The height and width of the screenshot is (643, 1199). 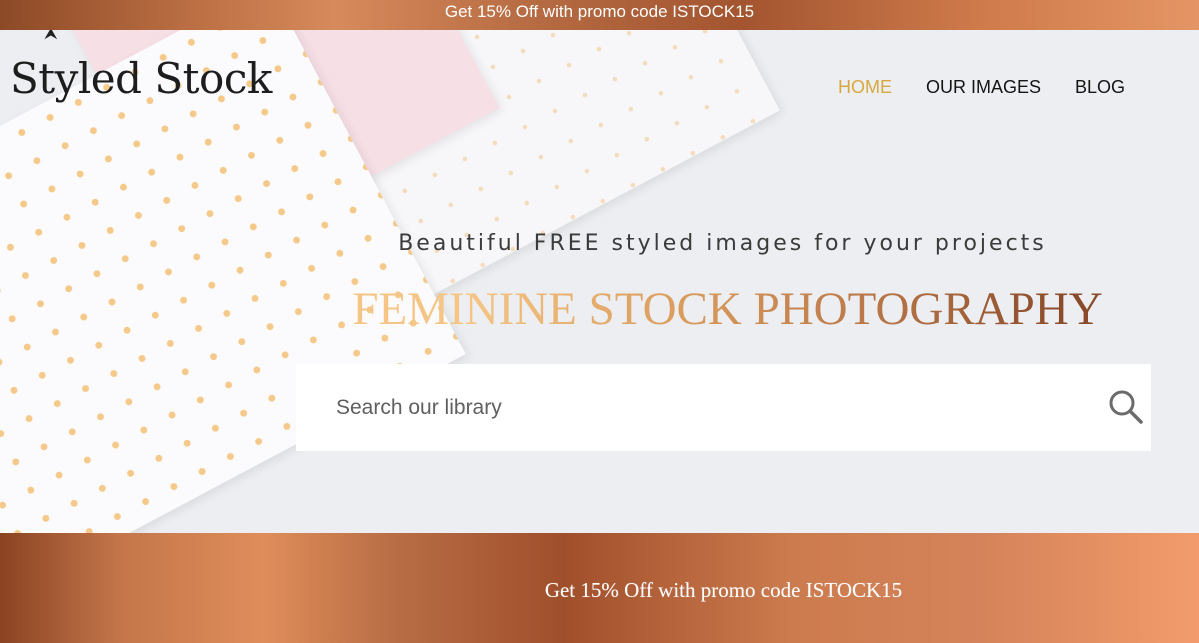 What do you see at coordinates (865, 87) in the screenshot?
I see `nav-item-home: HOME` at bounding box center [865, 87].